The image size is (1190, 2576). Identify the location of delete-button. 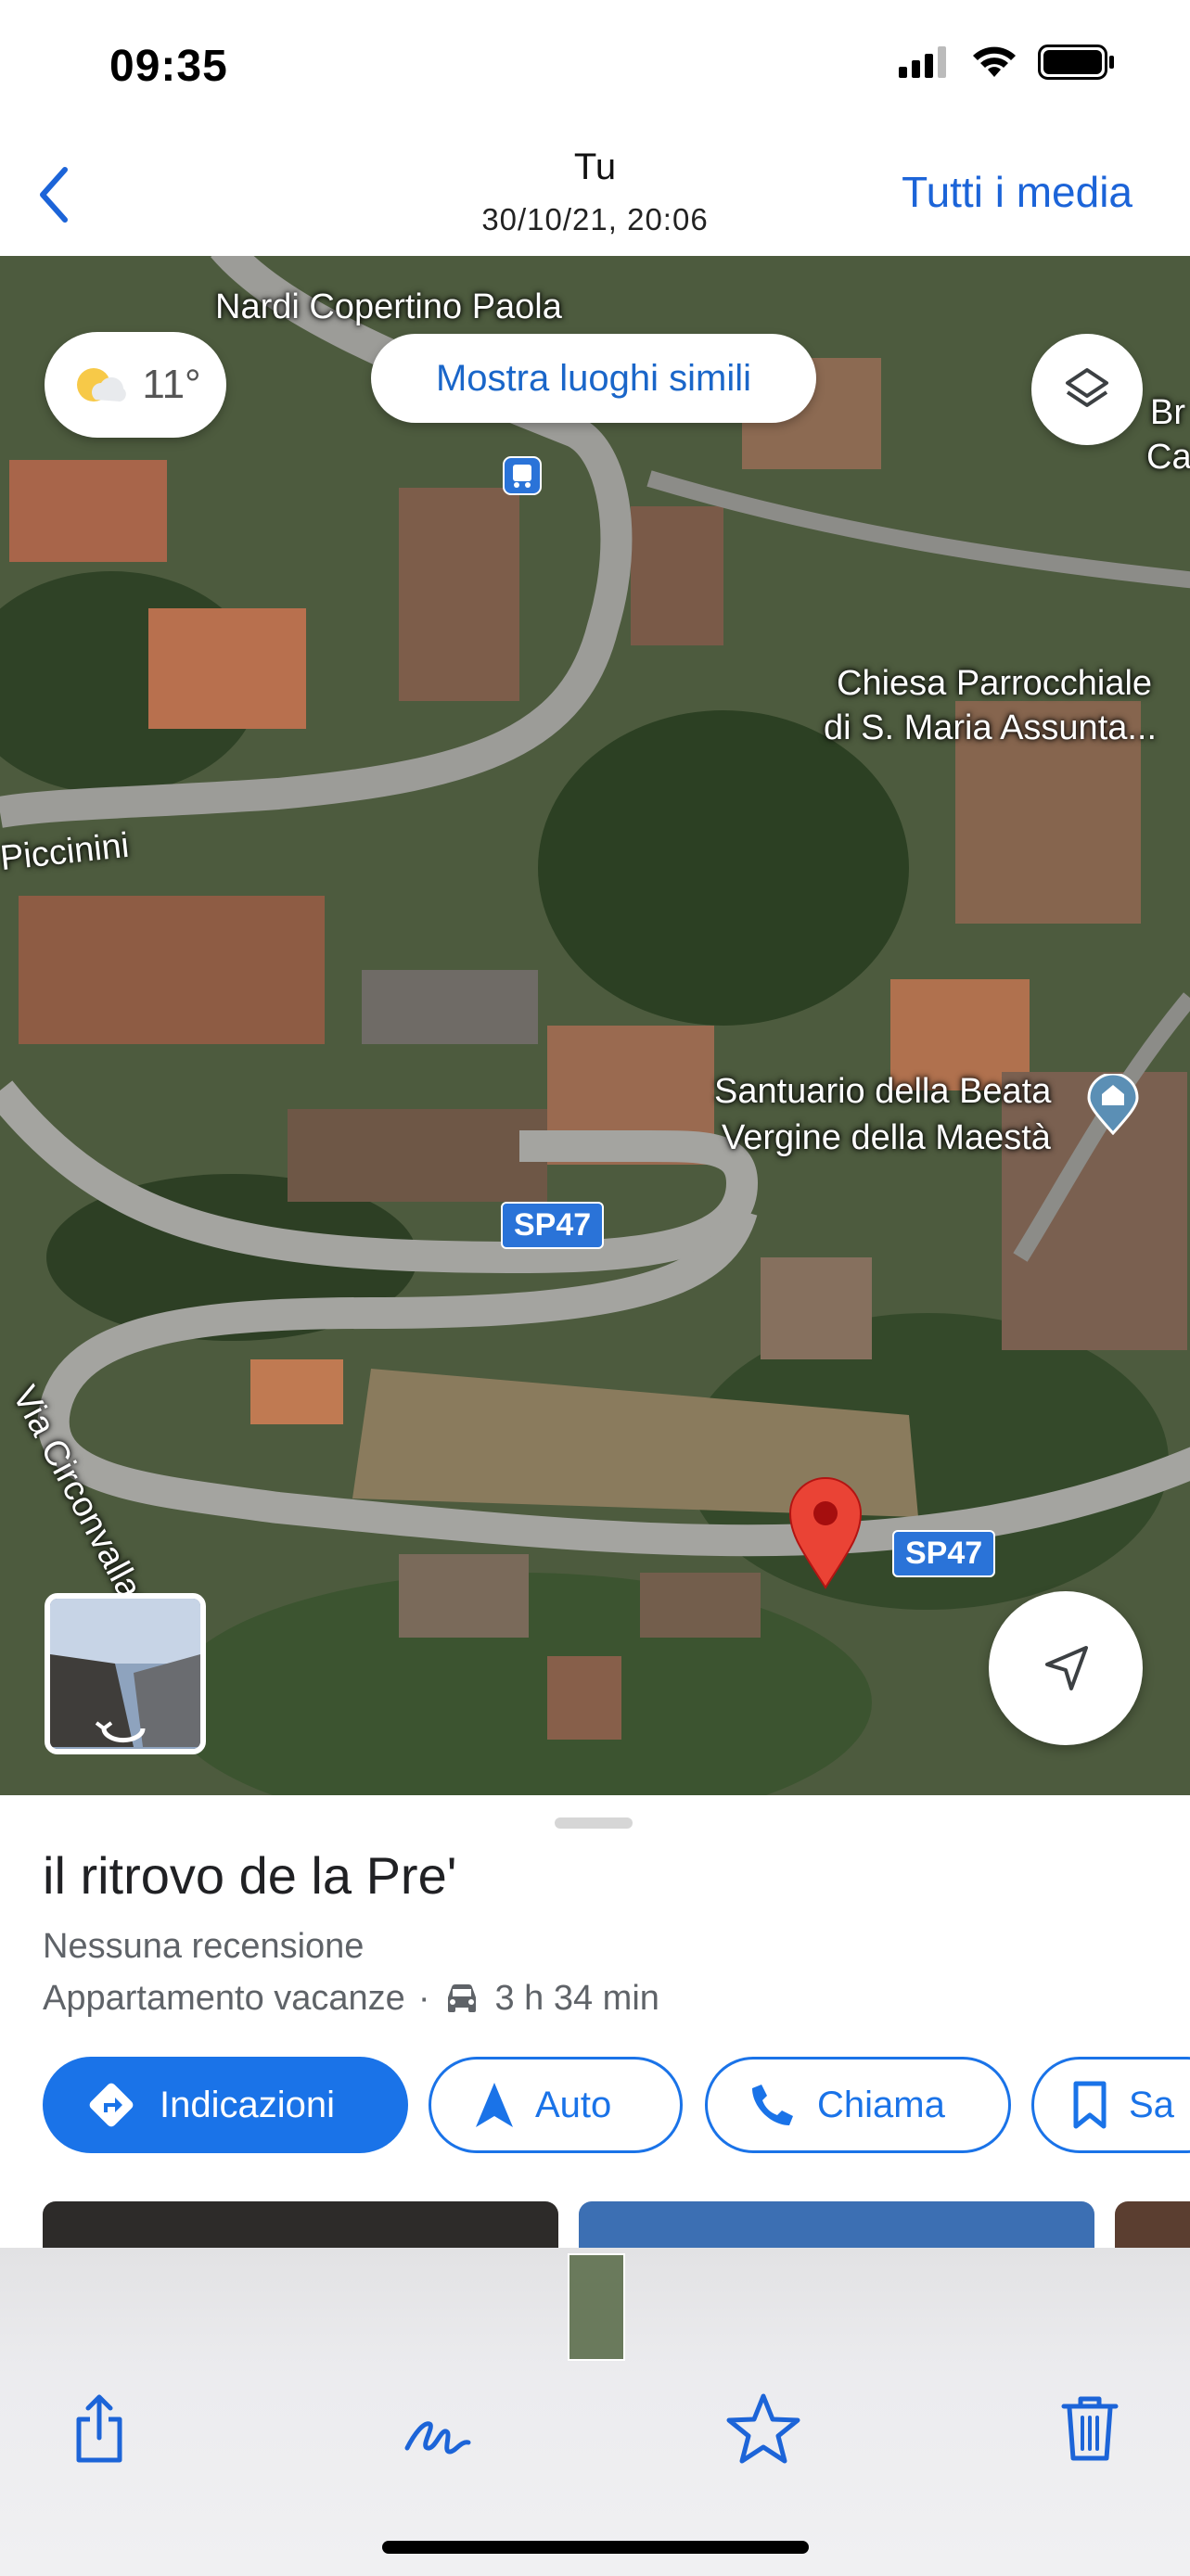
(1090, 2429).